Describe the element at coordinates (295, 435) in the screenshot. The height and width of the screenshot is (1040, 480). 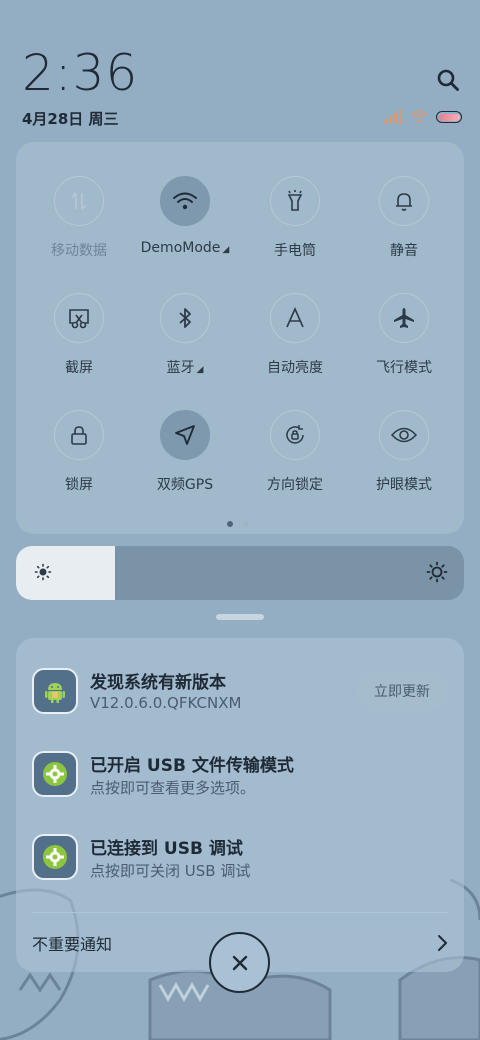
I see `rotation-lock-icon` at that location.